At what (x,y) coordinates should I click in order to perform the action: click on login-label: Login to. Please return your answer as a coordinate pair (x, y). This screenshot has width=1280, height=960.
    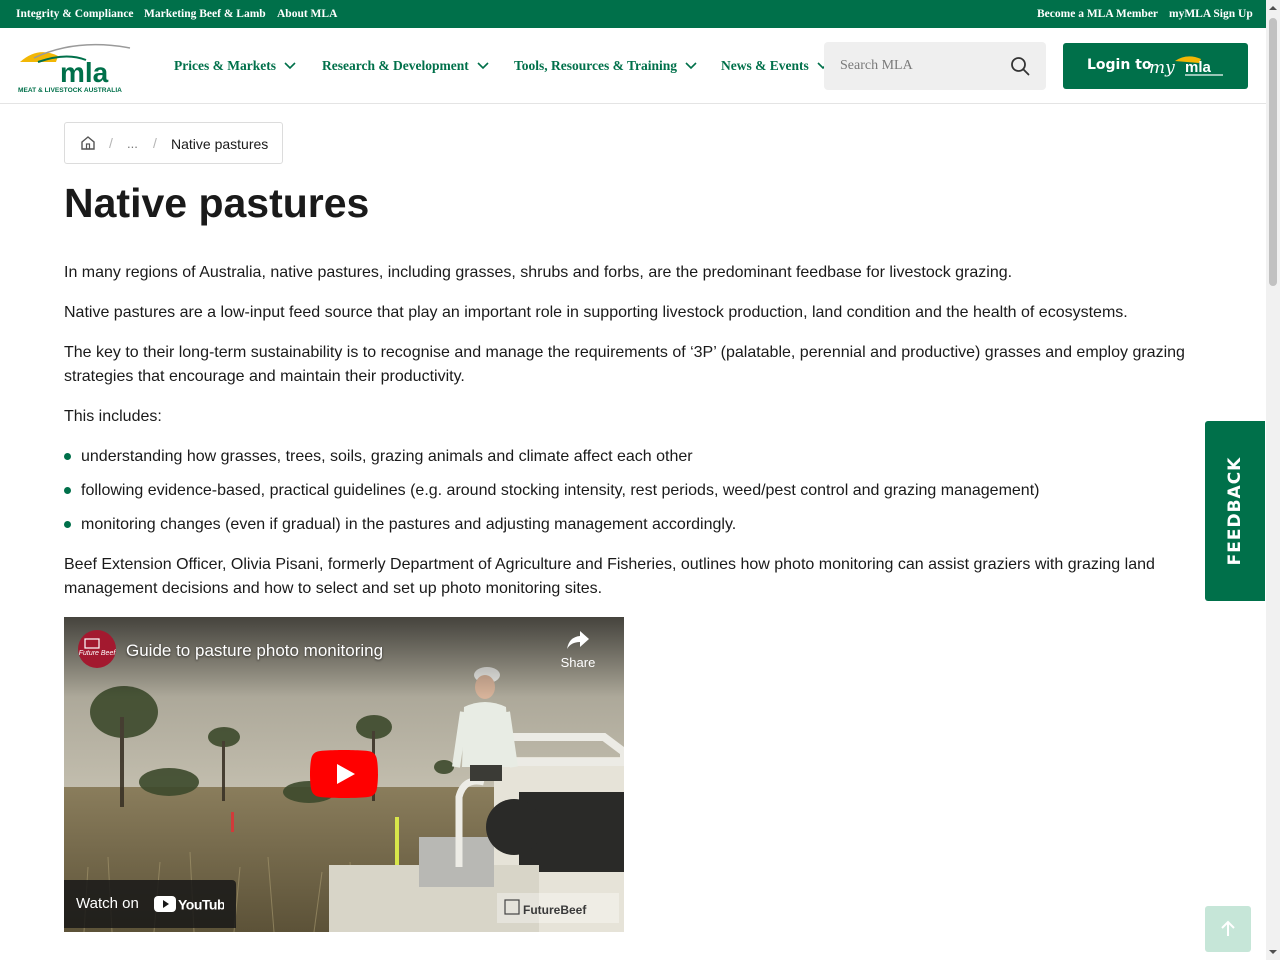
    Looking at the image, I should click on (1119, 65).